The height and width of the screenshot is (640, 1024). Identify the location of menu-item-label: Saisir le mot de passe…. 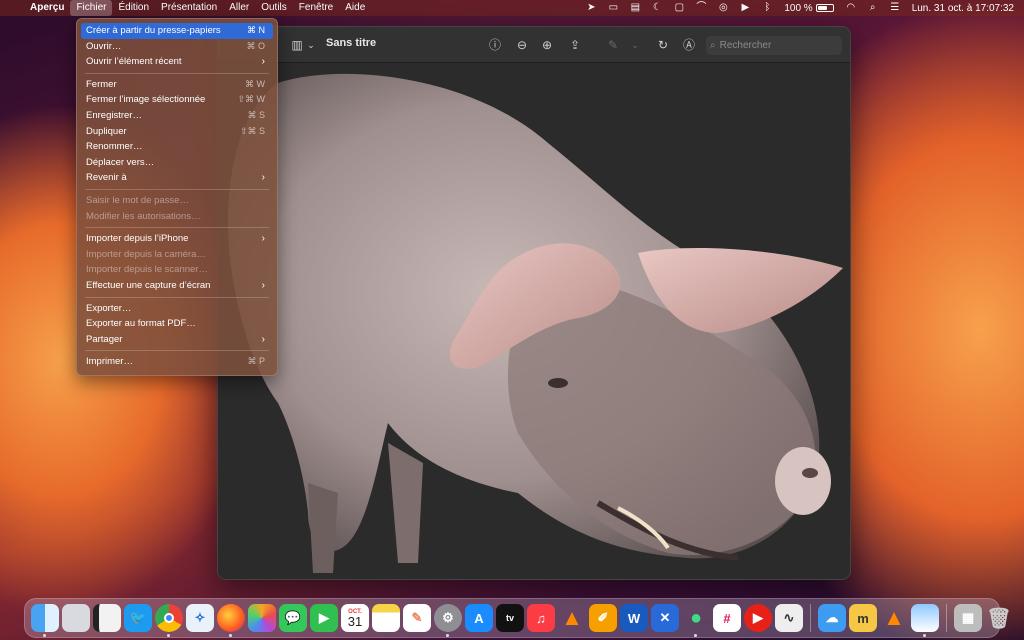
(137, 200).